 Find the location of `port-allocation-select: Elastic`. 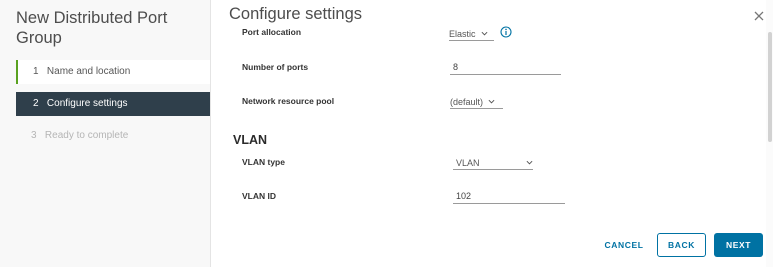

port-allocation-select: Elastic is located at coordinates (471, 34).